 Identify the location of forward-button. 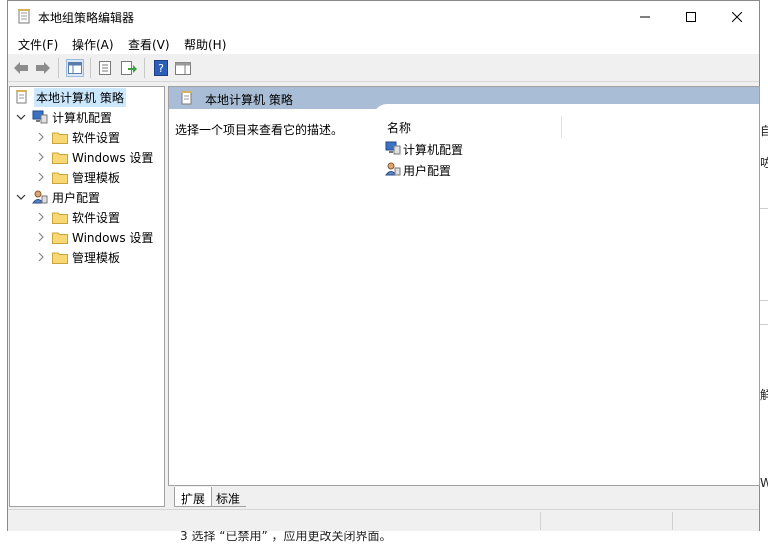
(43, 68).